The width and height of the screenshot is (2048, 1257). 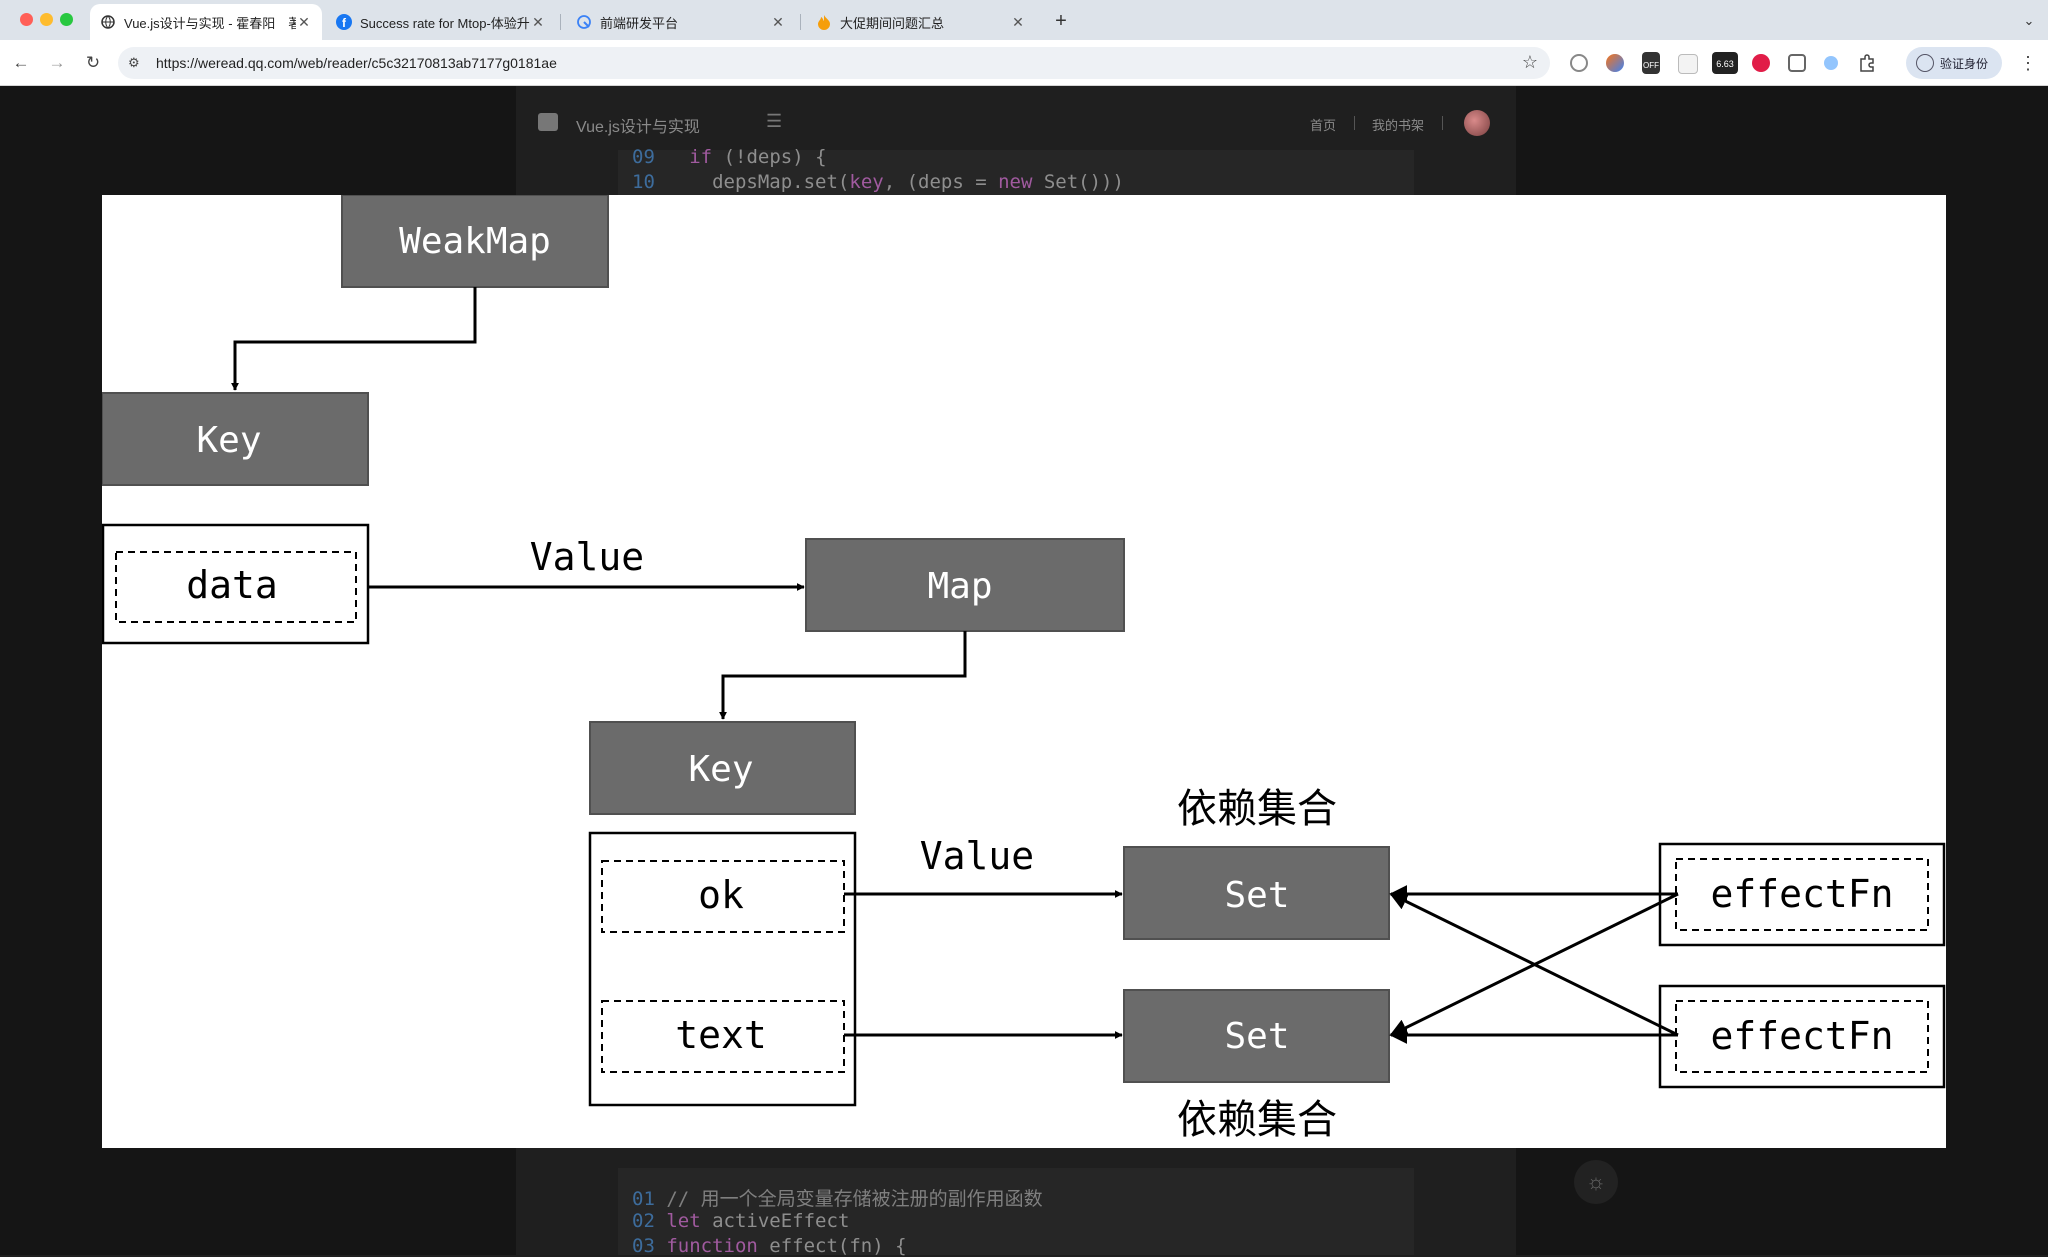 I want to click on back-arrow-icon: ←, so click(x=21, y=63).